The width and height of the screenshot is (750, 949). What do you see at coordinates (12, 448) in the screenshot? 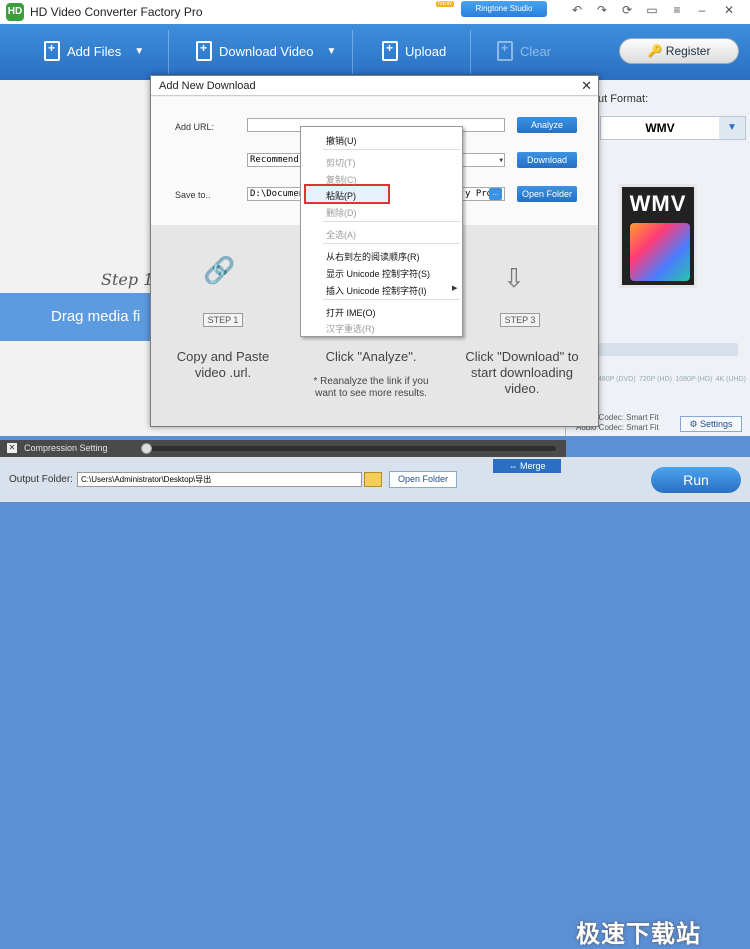
I see `compression-close-icon: ✕` at bounding box center [12, 448].